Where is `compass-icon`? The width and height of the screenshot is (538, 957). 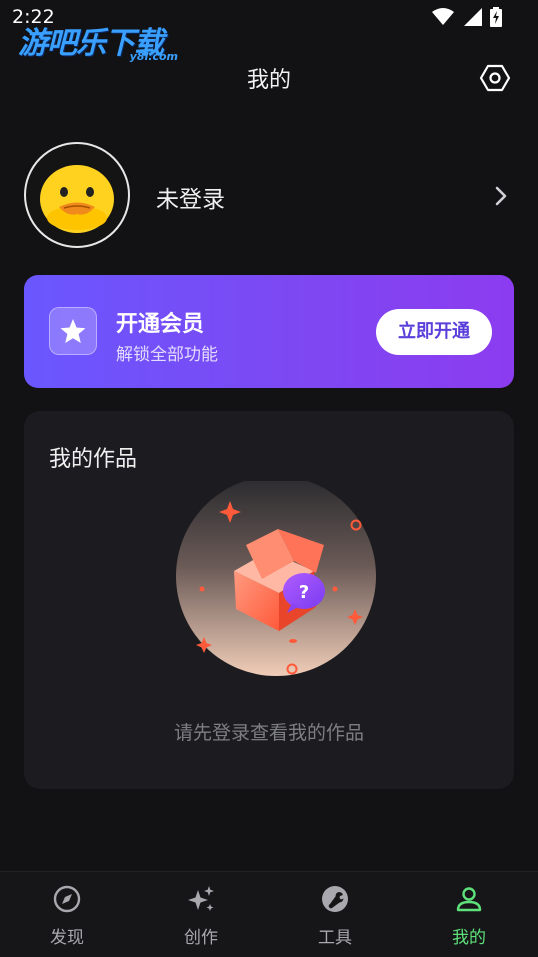 compass-icon is located at coordinates (67, 899).